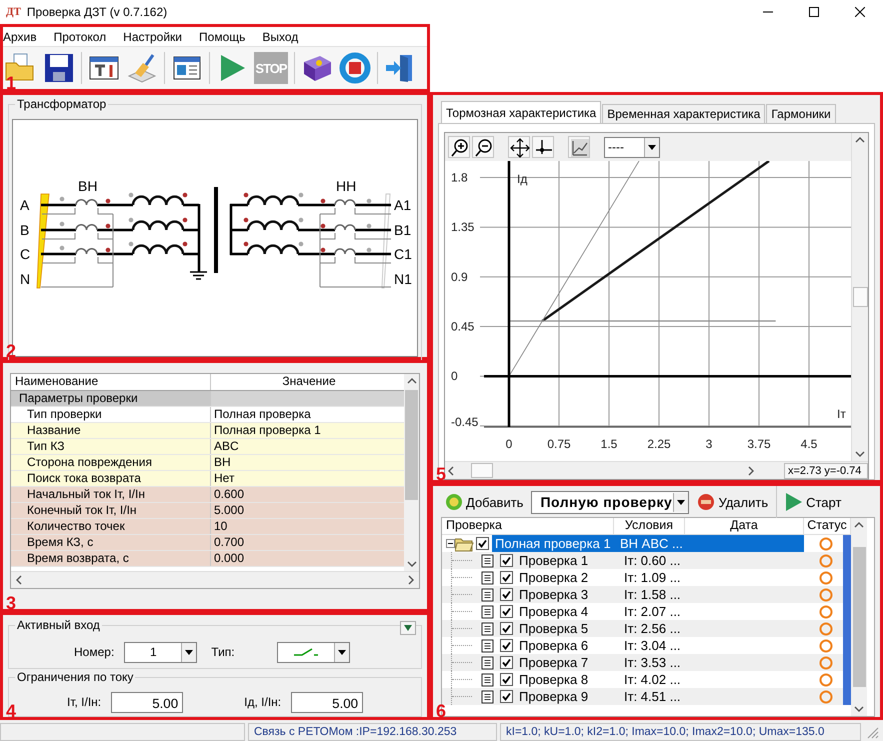 Image resolution: width=883 pixels, height=741 pixels. Describe the element at coordinates (262, 414) in the screenshot. I see `property-value: Полная проверка` at that location.